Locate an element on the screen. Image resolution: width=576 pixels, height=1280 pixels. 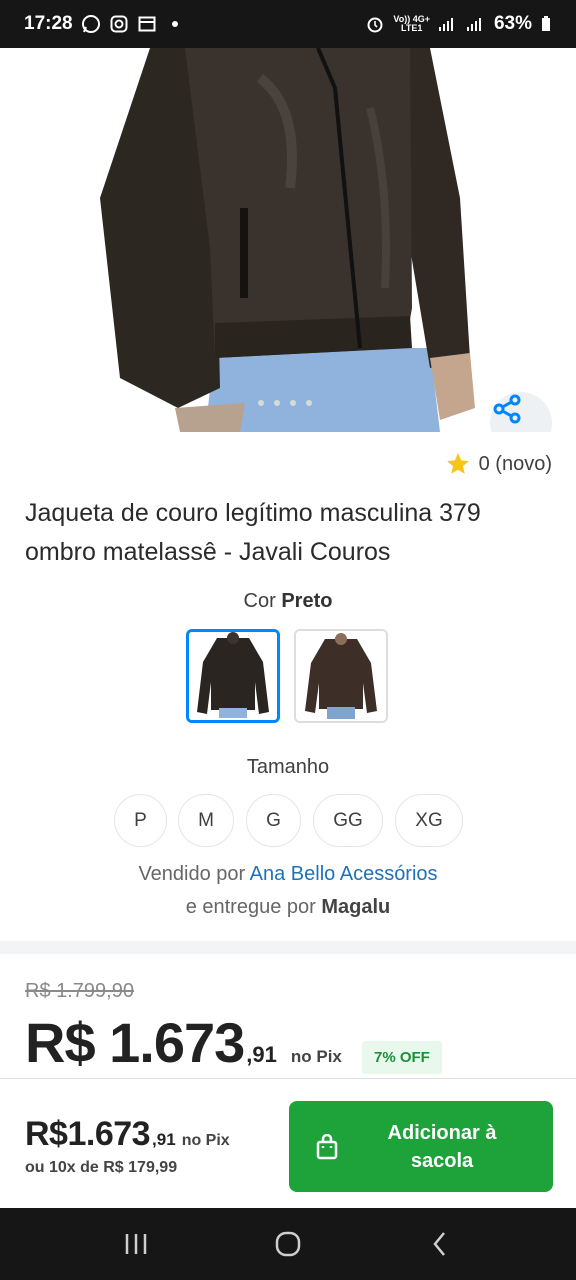
price-method: no Pix is located at coordinates (316, 1056).